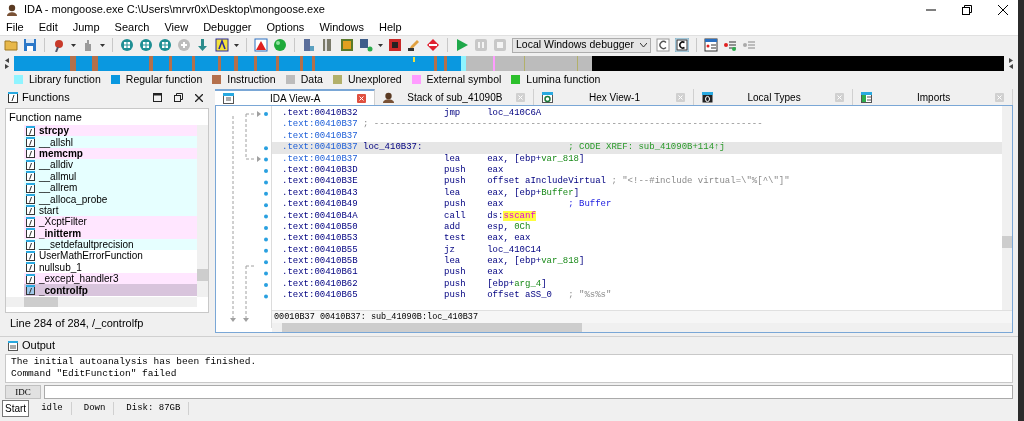 The height and width of the screenshot is (421, 1024). What do you see at coordinates (285, 27) in the screenshot?
I see `menu-item: Options` at bounding box center [285, 27].